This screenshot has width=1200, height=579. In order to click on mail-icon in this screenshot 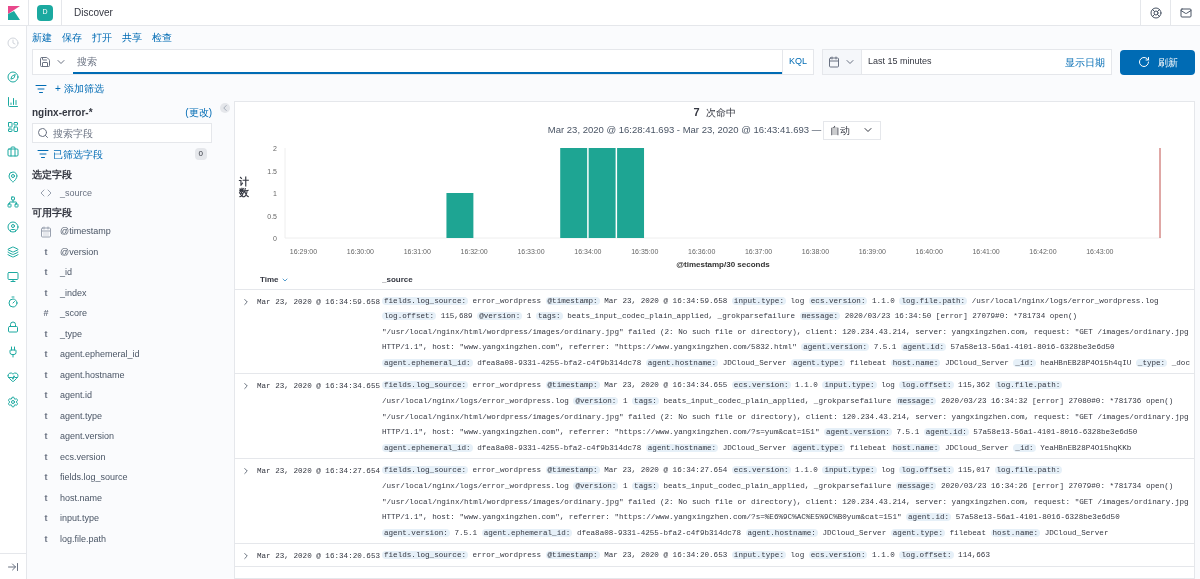, I will do `click(1185, 12)`.